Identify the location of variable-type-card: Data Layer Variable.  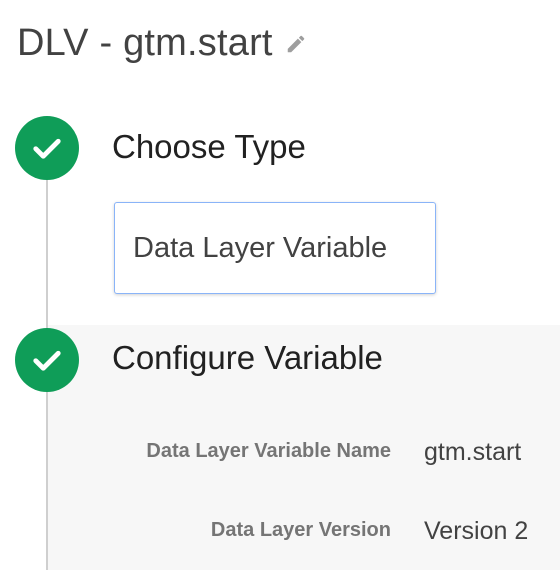
(275, 248).